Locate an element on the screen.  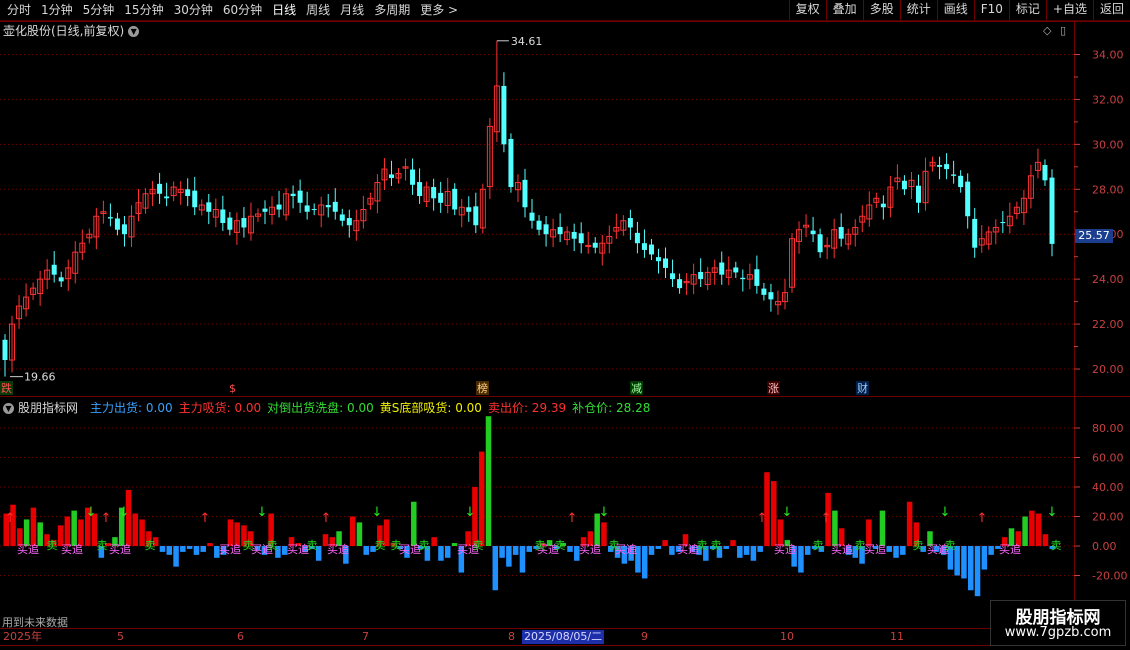
period-tab-9: 多周期 is located at coordinates (392, 10).